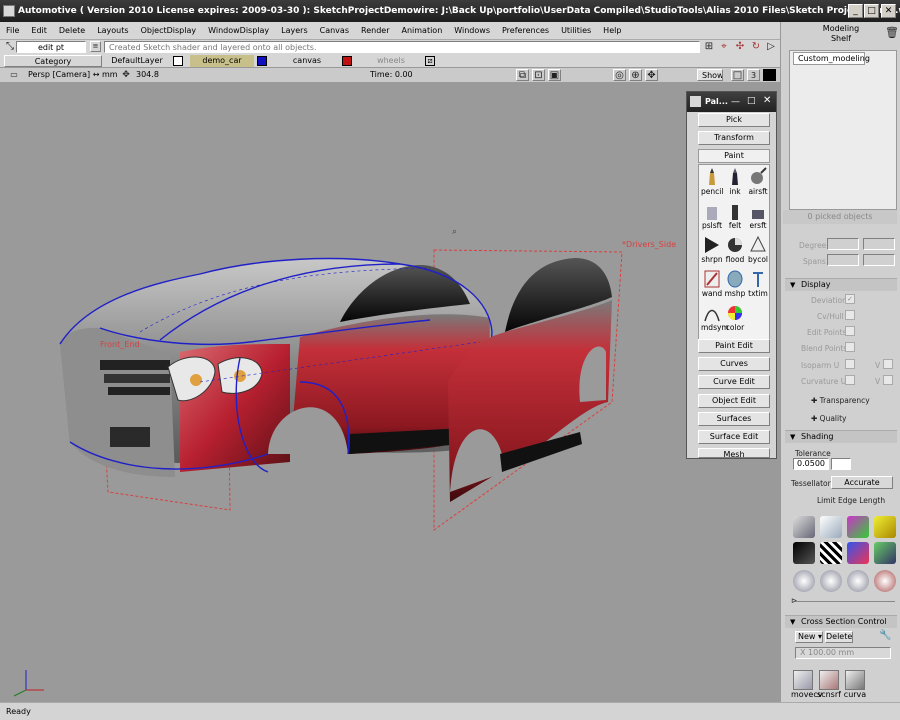  Describe the element at coordinates (879, 260) in the screenshot. I see `spans-field-v` at that location.